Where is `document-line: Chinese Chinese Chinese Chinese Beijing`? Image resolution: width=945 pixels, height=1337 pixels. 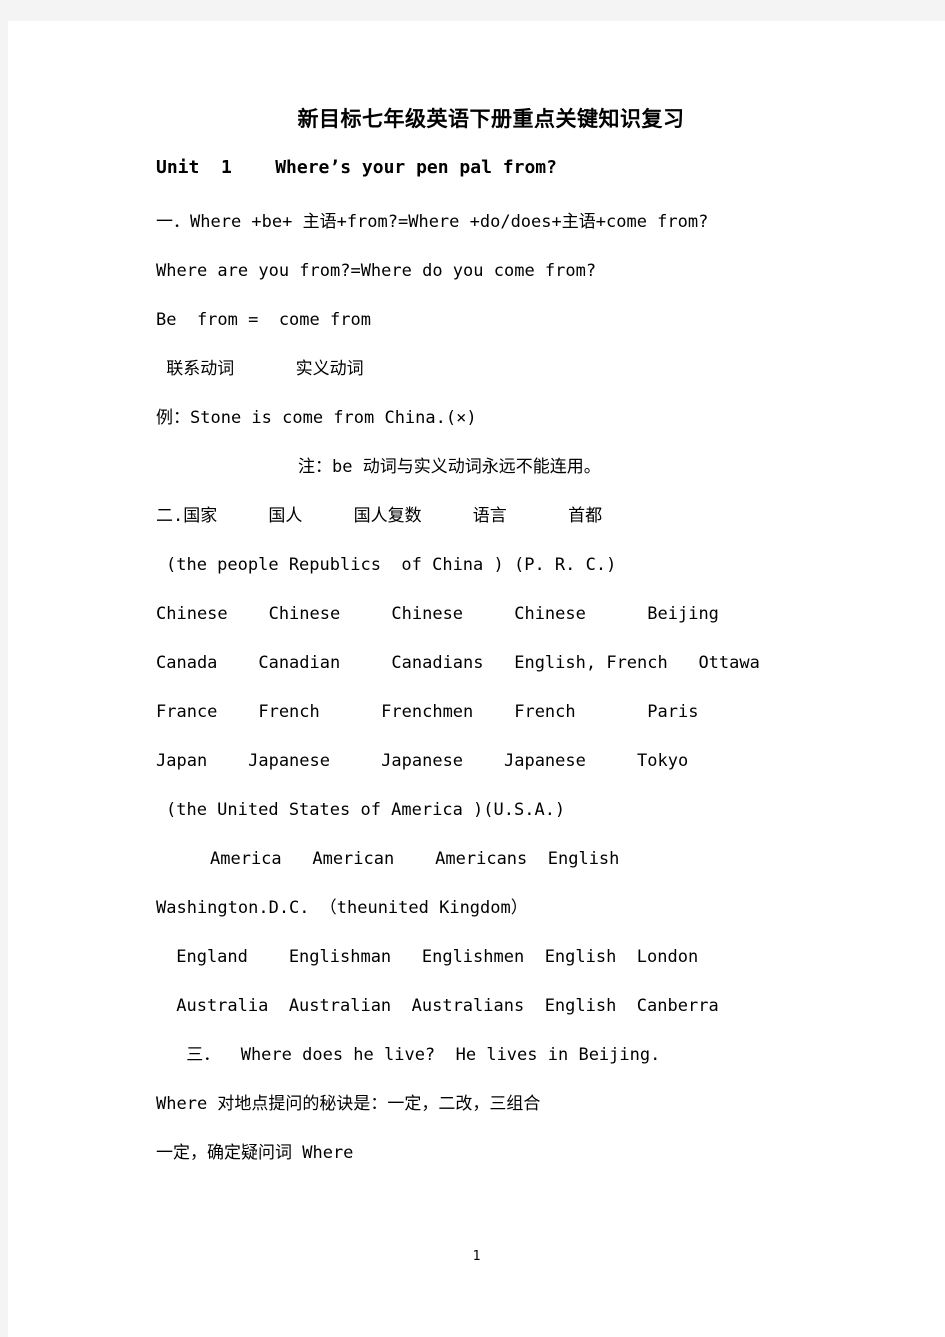
document-line: Chinese Chinese Chinese Chinese Beijing is located at coordinates (437, 613).